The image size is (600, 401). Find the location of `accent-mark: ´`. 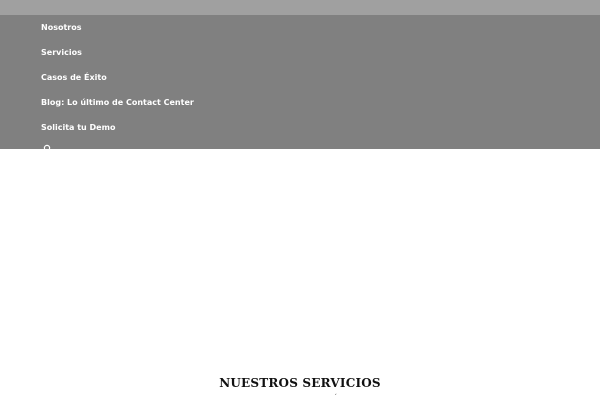

accent-mark: ´ is located at coordinates (335, 397).